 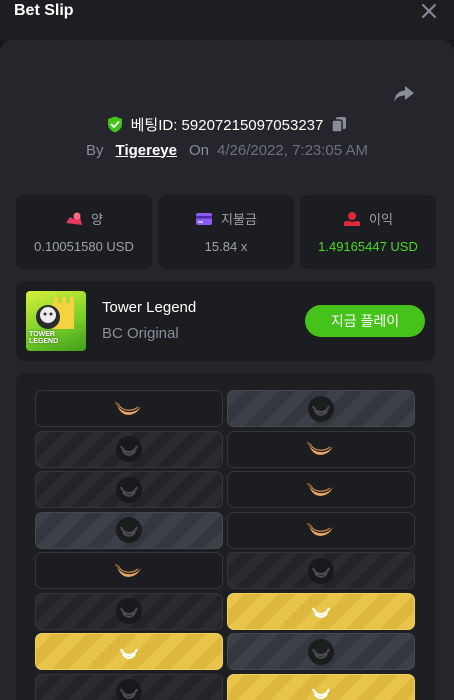 I want to click on game-thumbnail: TOWER LEGEND, so click(x=56, y=321).